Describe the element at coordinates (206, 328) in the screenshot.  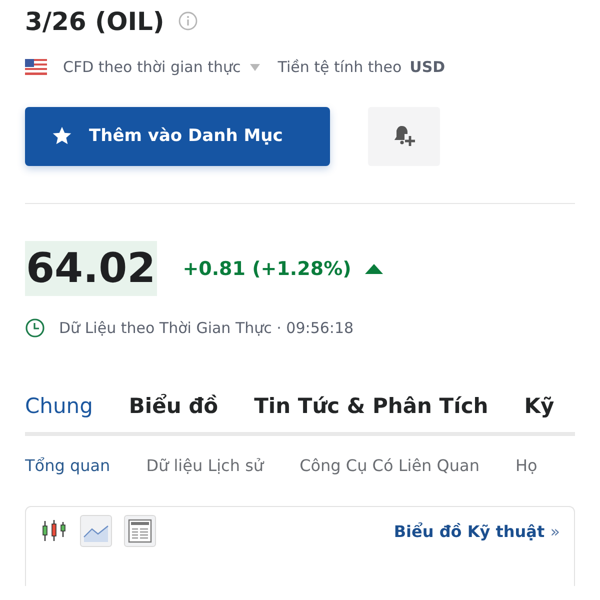
I see `realtime-label: Dữ Liệu theo Thời Gian Thực · 09:56:18` at that location.